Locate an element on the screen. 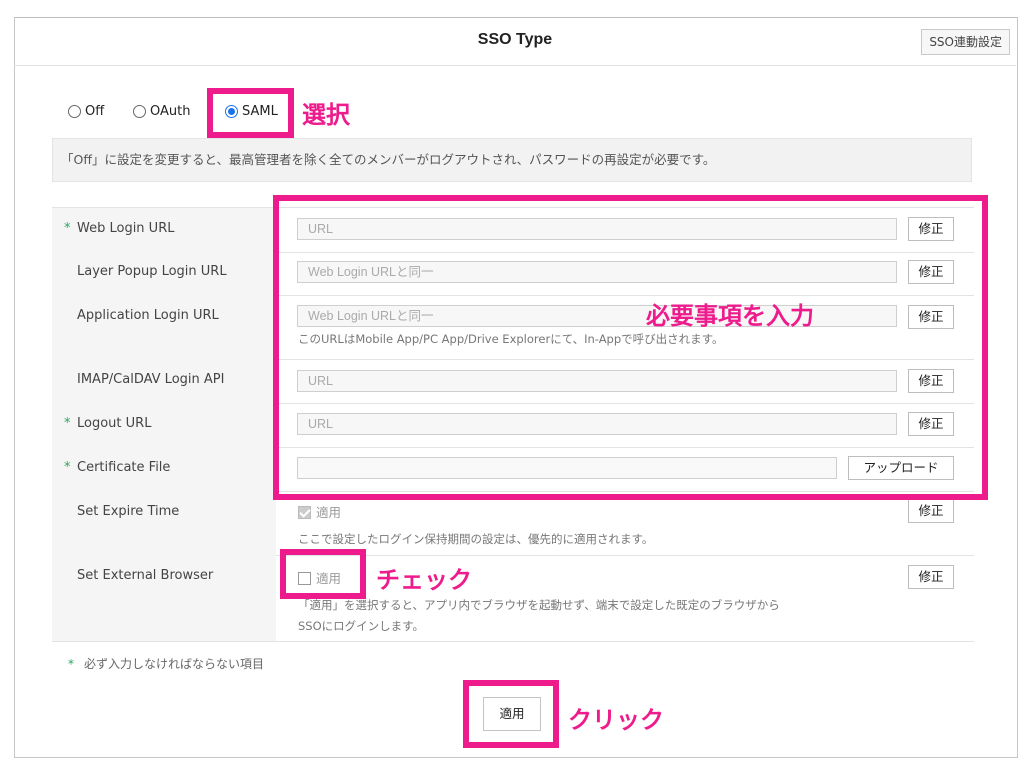  highlight-external-browser-checkbox is located at coordinates (323, 574).